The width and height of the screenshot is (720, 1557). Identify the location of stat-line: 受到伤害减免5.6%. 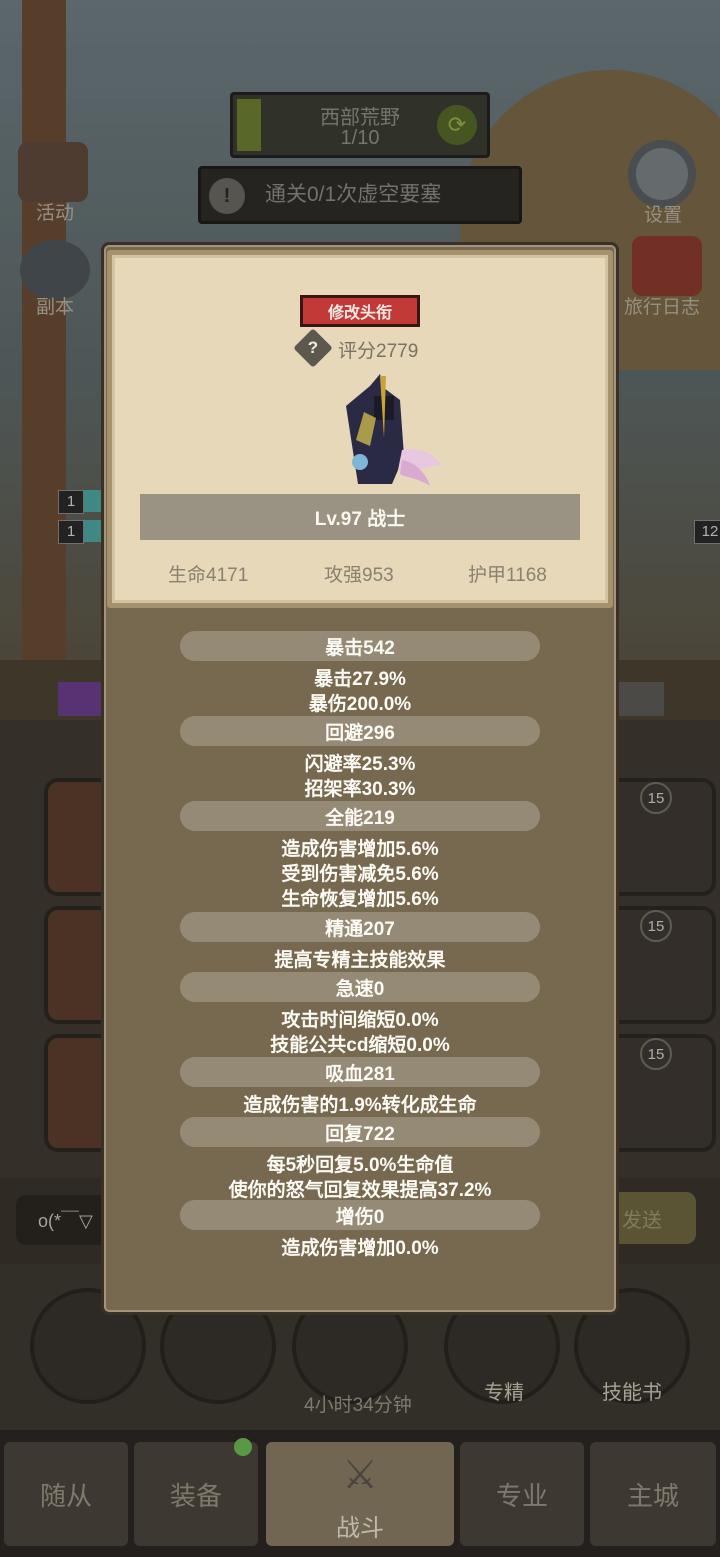
(360, 874).